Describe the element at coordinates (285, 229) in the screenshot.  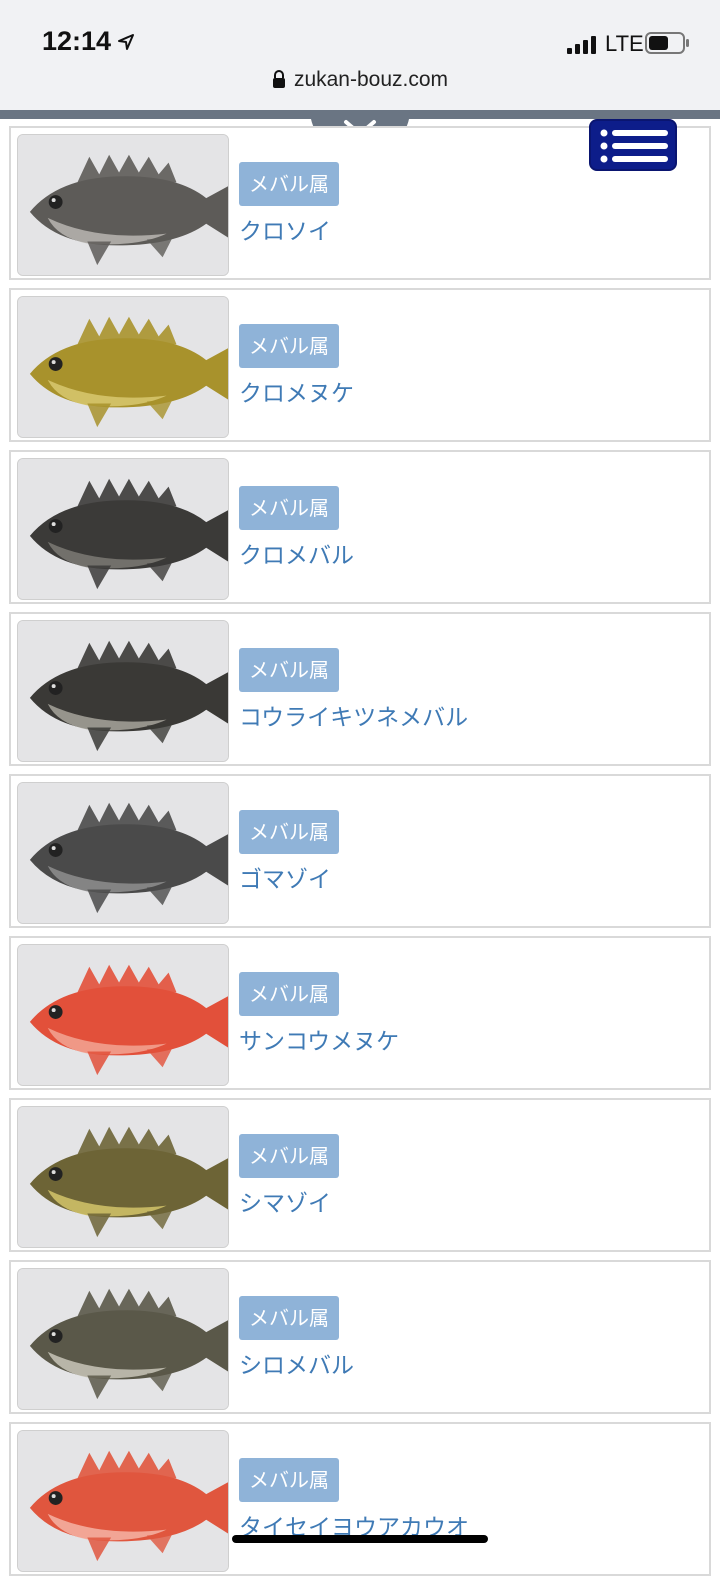
I see `fish-name-link: クロソイ` at that location.